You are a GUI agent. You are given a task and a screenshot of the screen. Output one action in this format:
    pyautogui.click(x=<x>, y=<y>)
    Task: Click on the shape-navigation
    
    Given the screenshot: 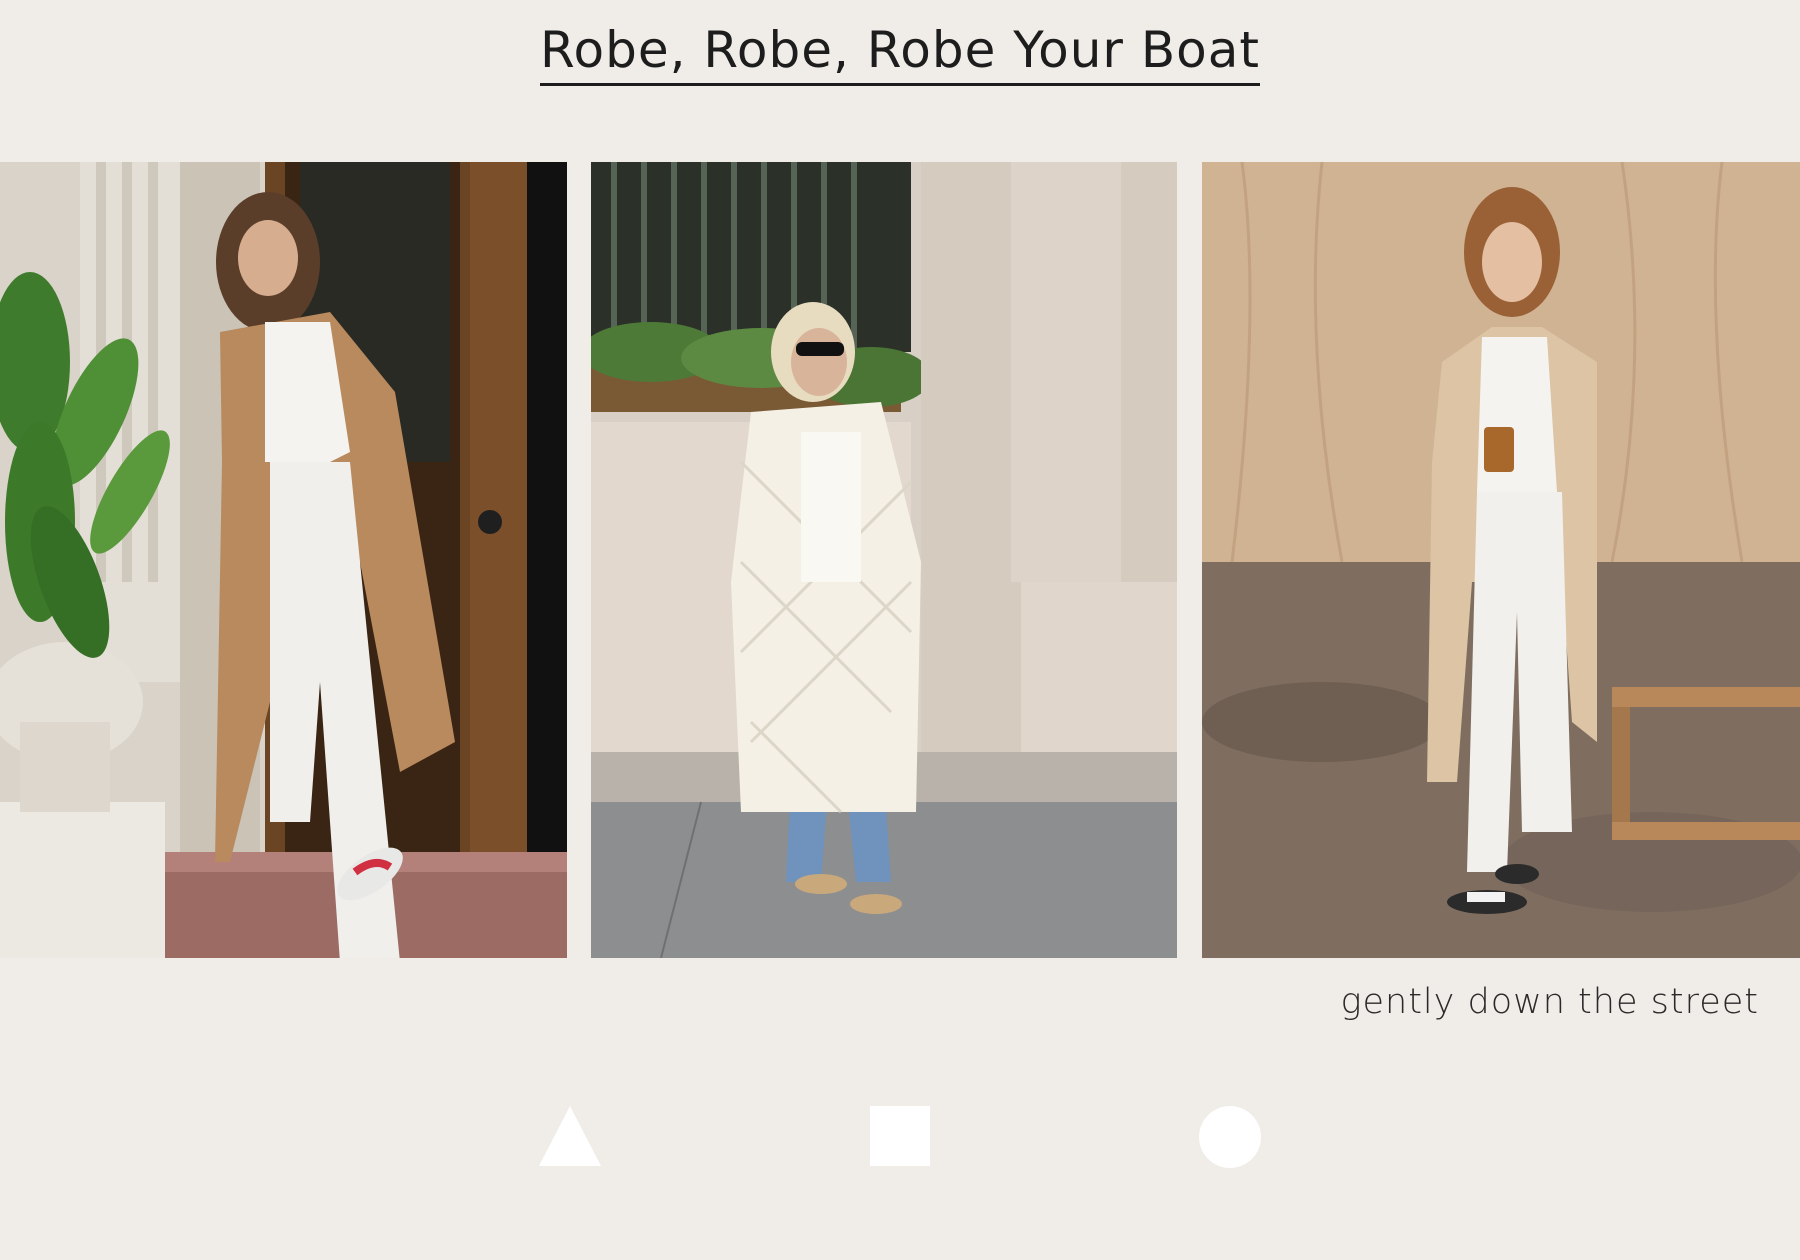 What is the action you would take?
    pyautogui.click(x=900, y=1137)
    